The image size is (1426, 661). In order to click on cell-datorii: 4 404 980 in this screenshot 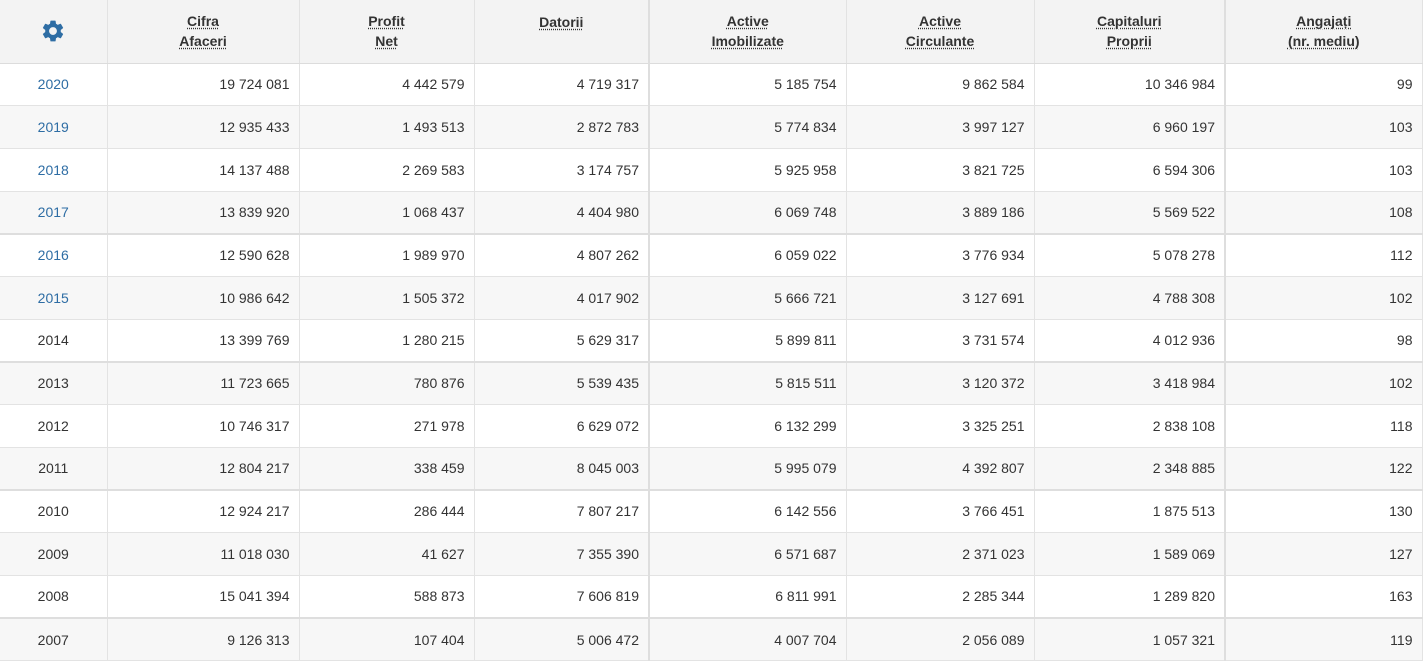, I will do `click(562, 213)`.